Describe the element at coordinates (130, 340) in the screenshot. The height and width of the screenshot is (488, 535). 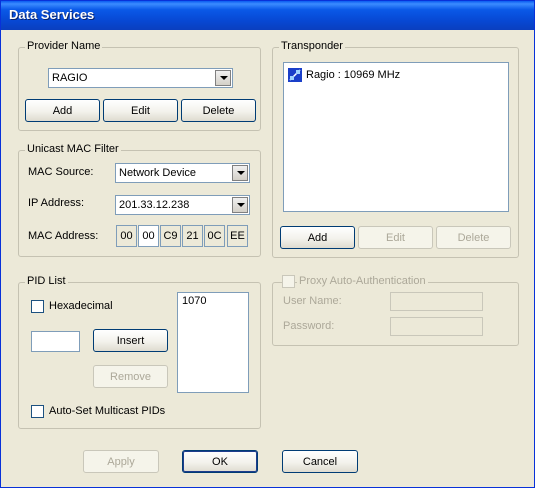
I see `insert-button: Insert` at that location.